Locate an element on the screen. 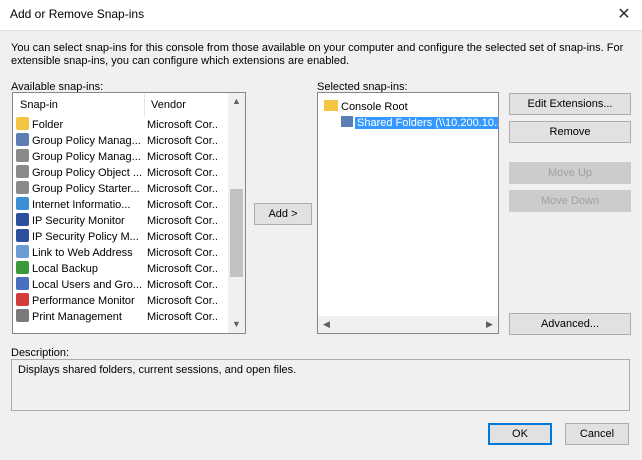 This screenshot has width=642, height=460. tree-item-shared-folders: Shared Folders (\\10.200.10.37 is located at coordinates (419, 123).